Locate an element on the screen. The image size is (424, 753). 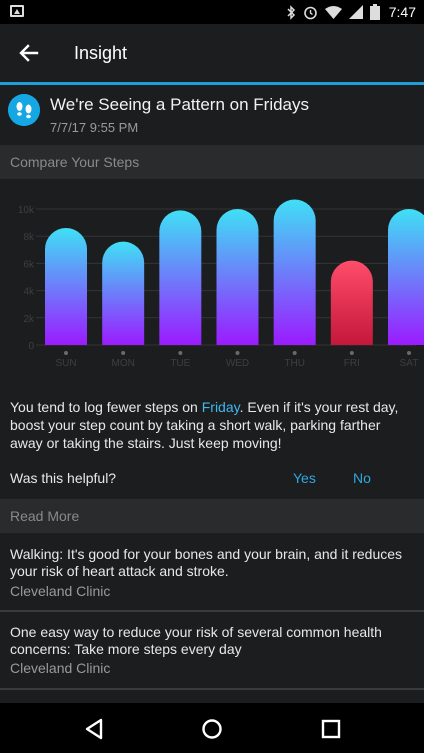
page-title: Insight is located at coordinates (101, 53).